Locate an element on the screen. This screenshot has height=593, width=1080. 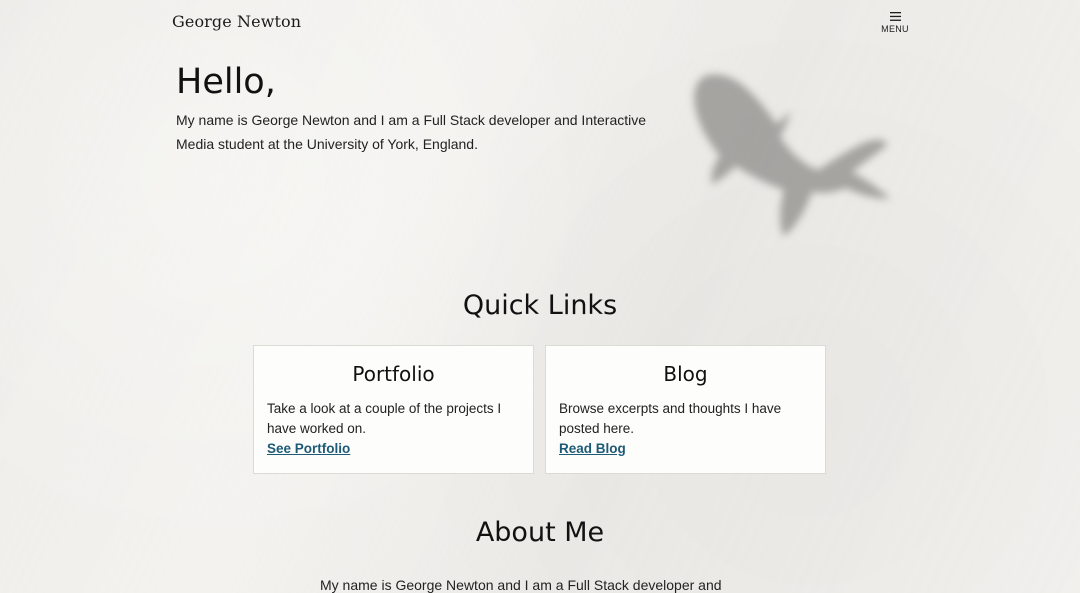
menu-button: MENU is located at coordinates (895, 25).